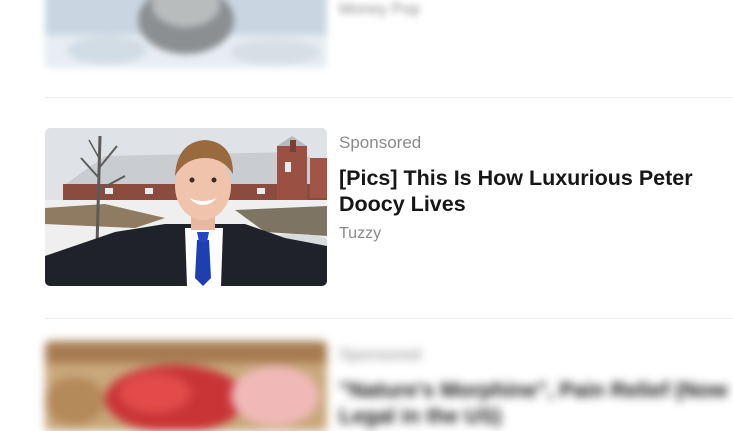 This screenshot has width=733, height=431. I want to click on man-in-suit-photo-icon, so click(186, 207).